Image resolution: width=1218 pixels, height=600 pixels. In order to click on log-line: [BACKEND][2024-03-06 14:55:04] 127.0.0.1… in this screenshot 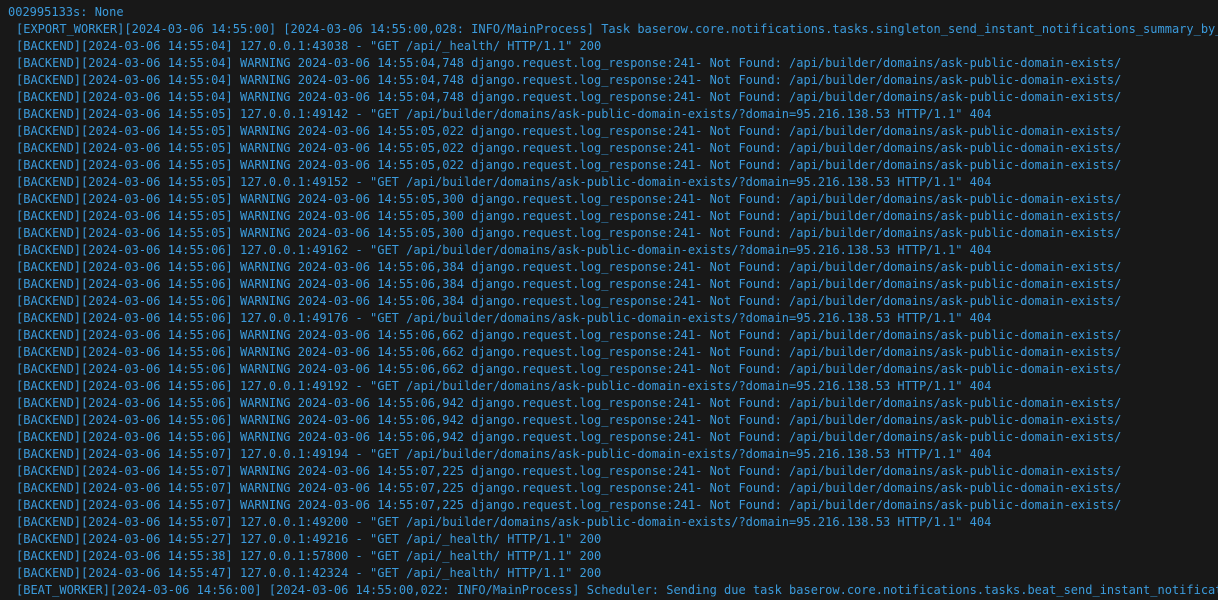, I will do `click(309, 46)`.